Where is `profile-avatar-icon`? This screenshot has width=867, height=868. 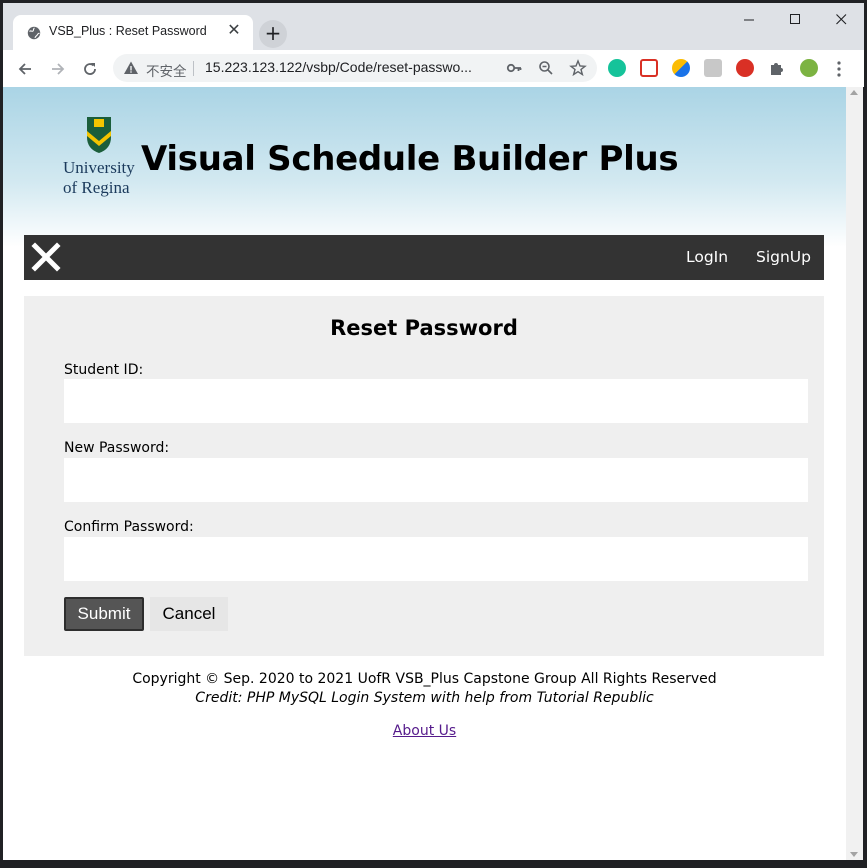 profile-avatar-icon is located at coordinates (809, 68).